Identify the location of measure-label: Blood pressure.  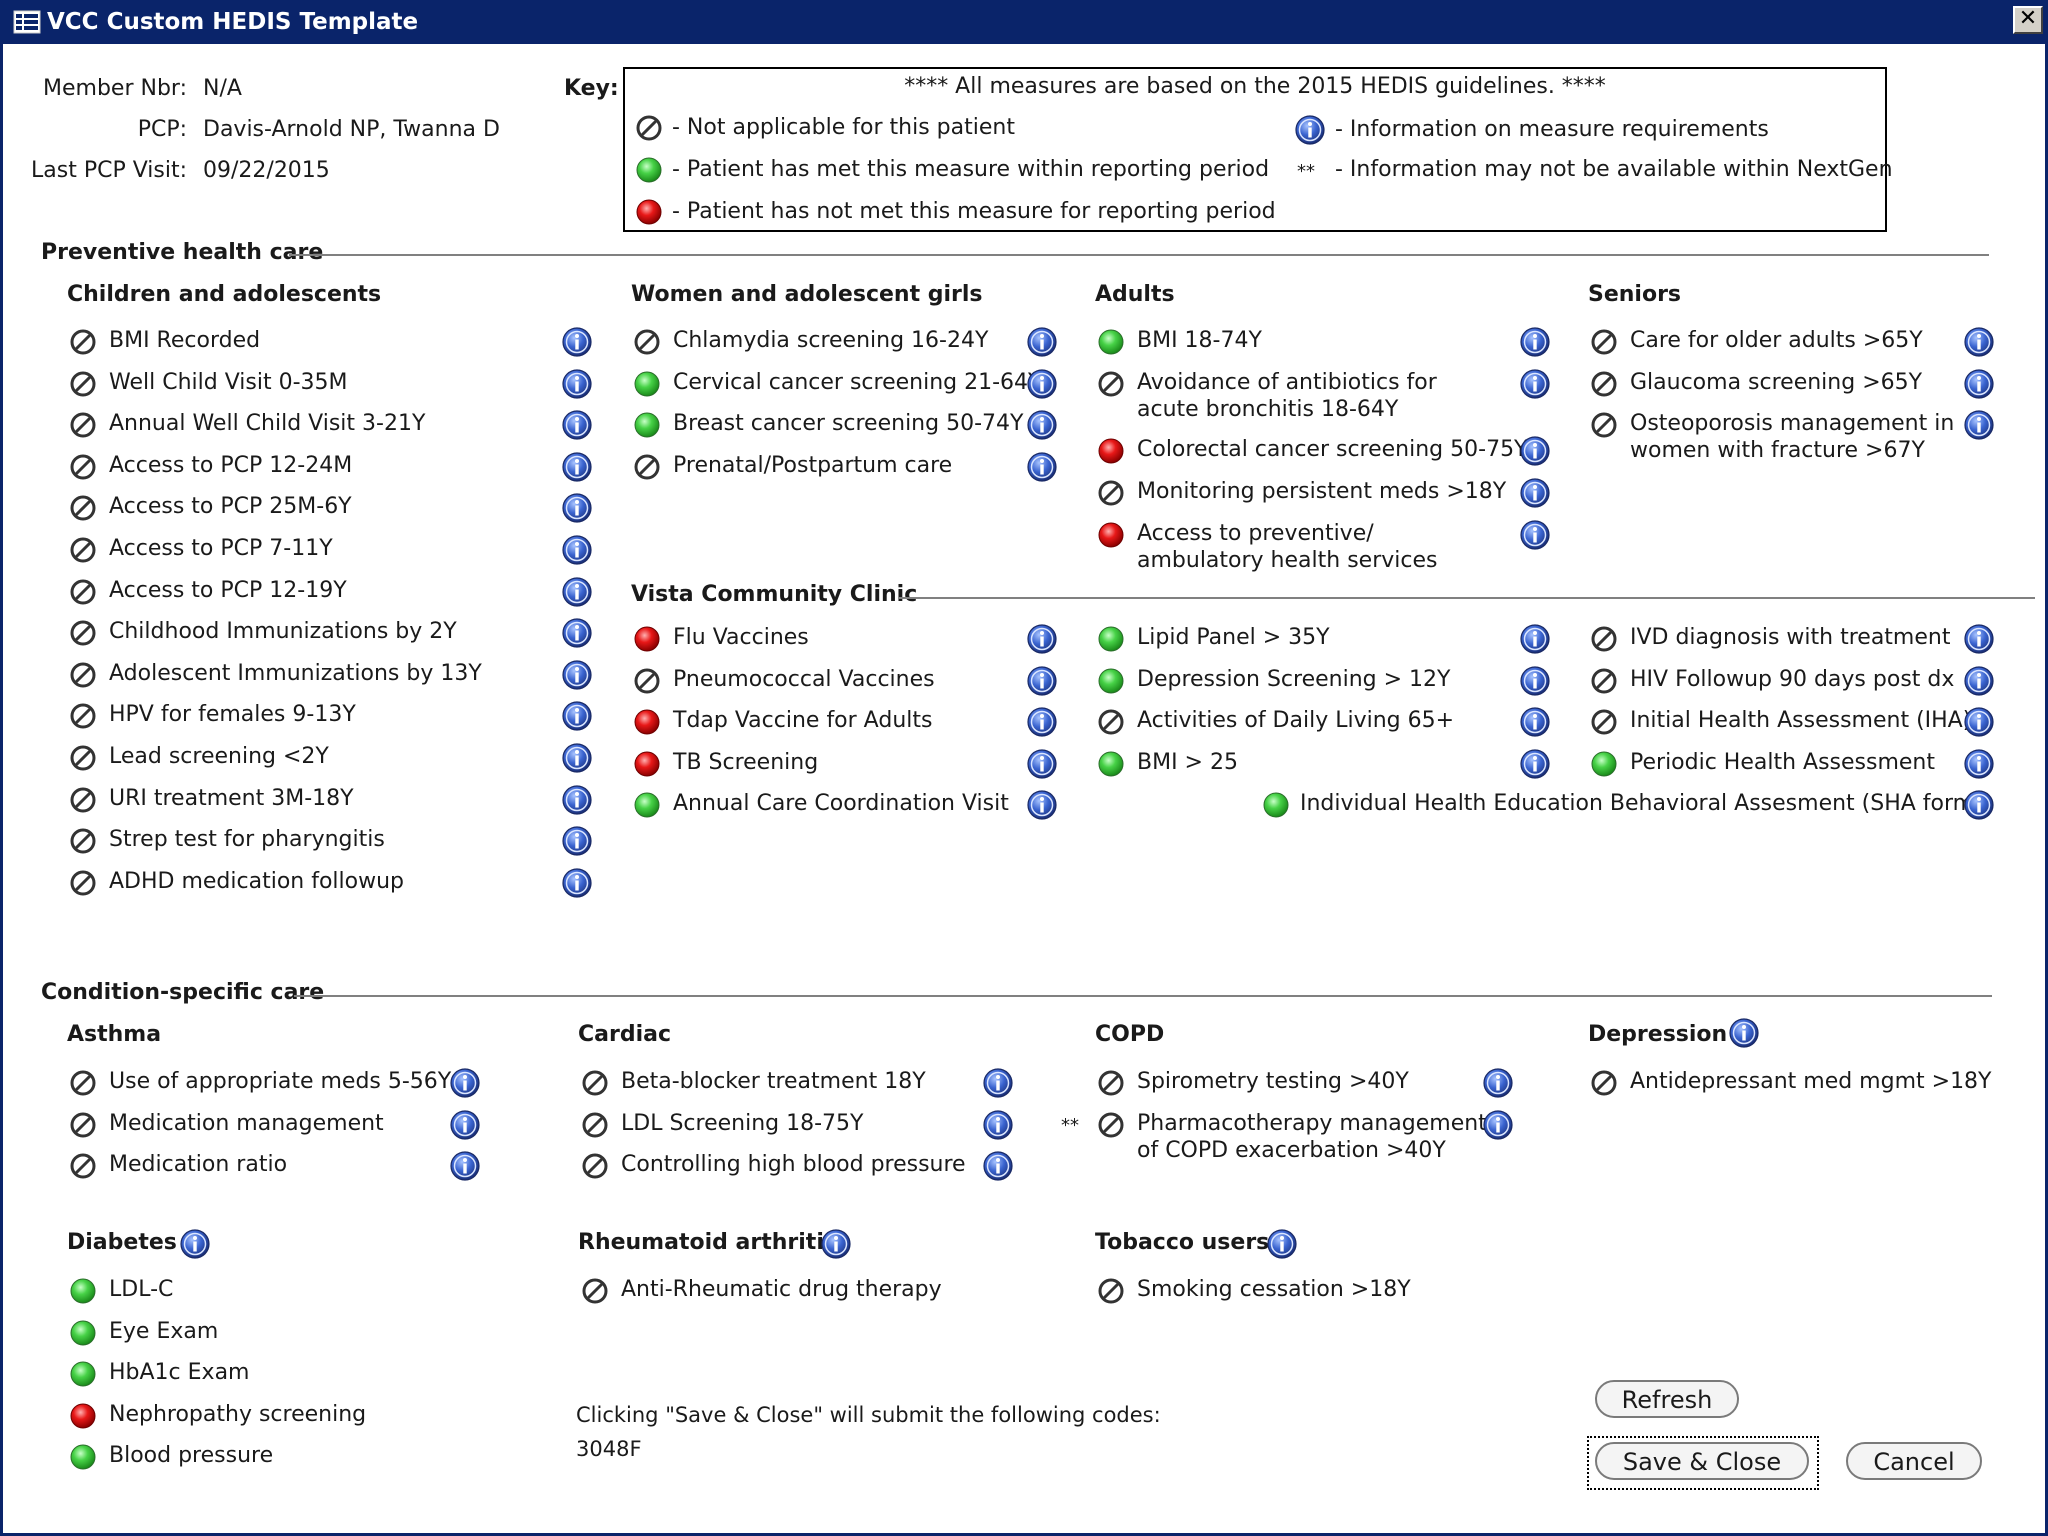
(191, 1455).